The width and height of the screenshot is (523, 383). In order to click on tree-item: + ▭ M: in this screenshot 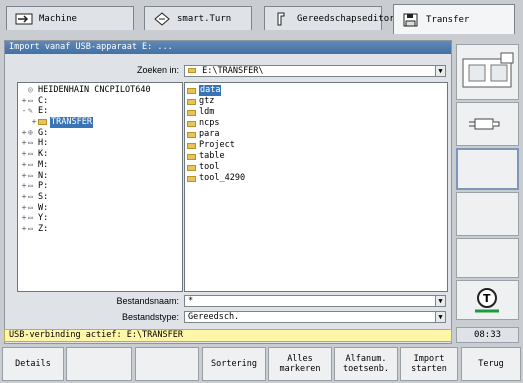, I will do `click(100, 165)`.